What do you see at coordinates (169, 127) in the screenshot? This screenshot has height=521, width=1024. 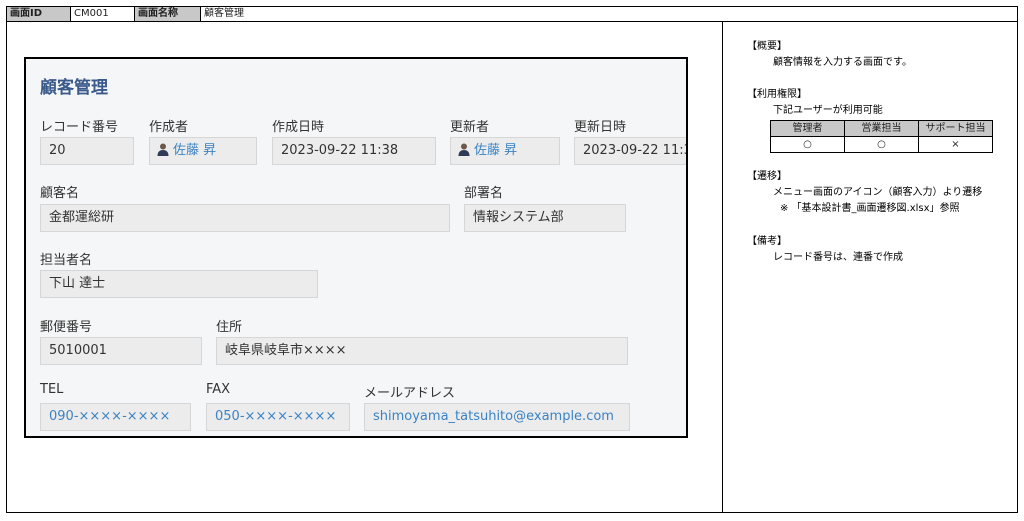 I see `creator-label: 作成者` at bounding box center [169, 127].